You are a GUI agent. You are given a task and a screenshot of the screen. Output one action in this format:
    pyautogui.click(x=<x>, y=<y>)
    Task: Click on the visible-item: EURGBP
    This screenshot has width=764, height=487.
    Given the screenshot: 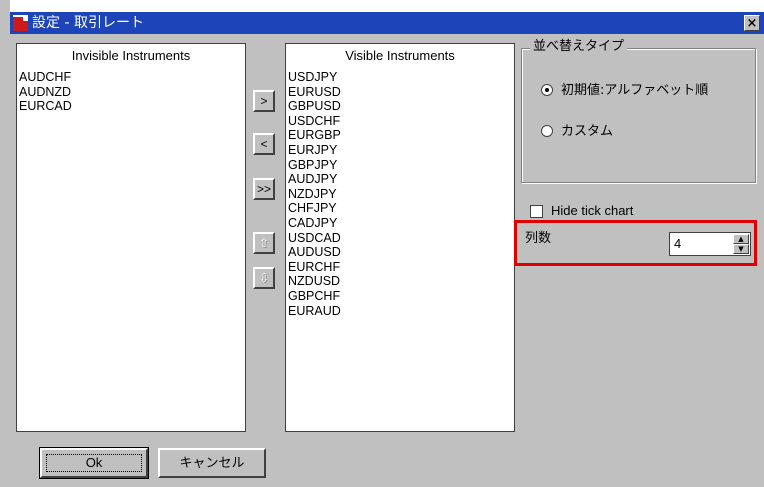 What is the action you would take?
    pyautogui.click(x=314, y=135)
    